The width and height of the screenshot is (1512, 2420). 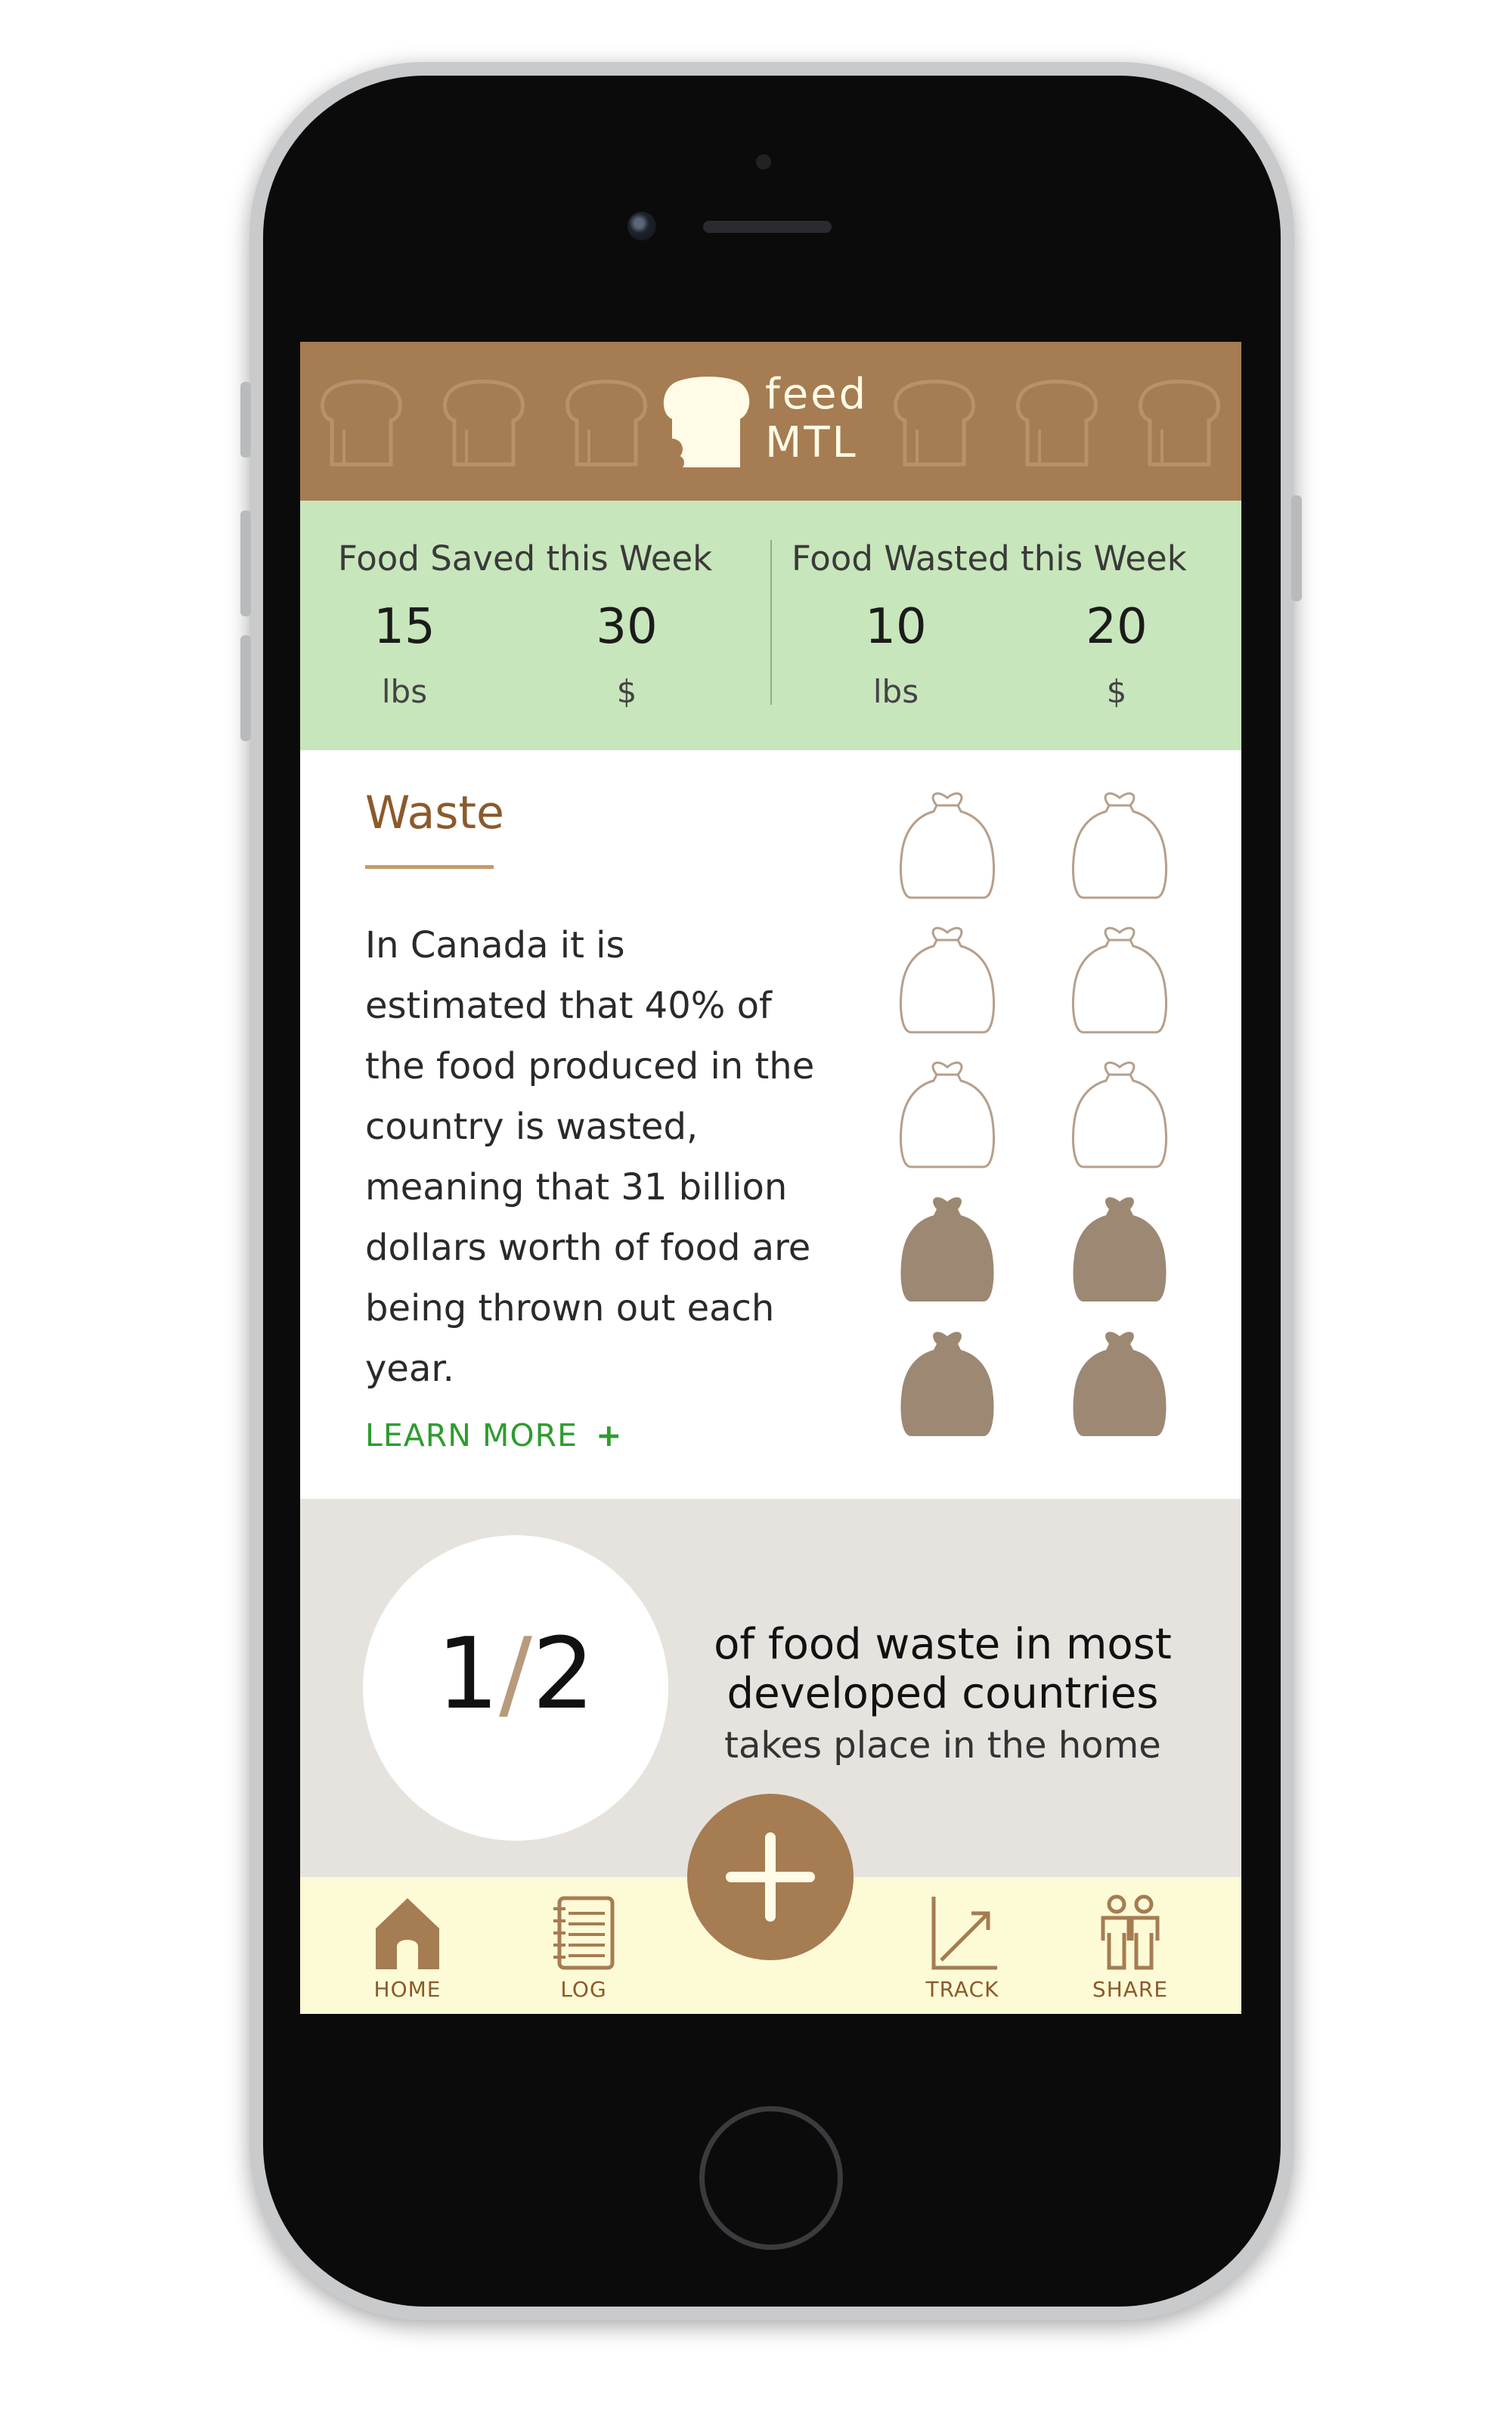 I want to click on app-brand: feed MTL, so click(x=817, y=419).